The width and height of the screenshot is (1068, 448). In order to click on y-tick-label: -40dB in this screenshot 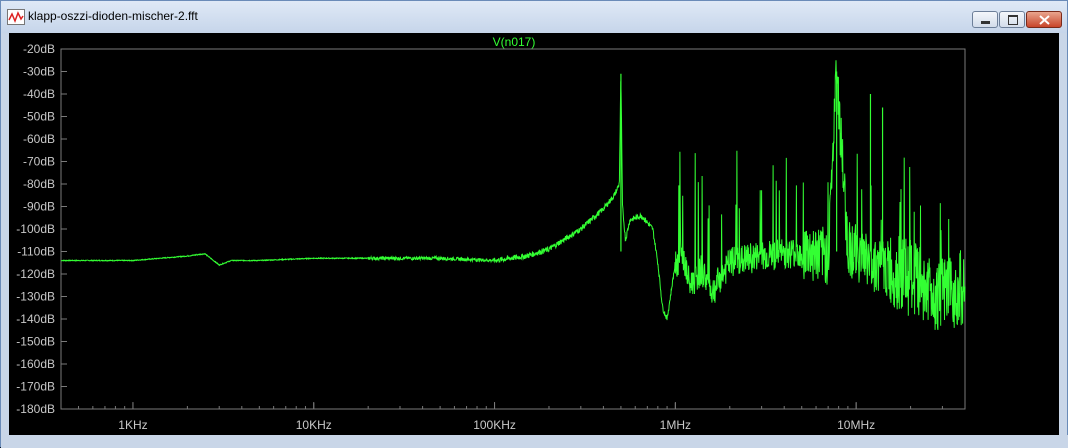, I will do `click(39, 94)`.